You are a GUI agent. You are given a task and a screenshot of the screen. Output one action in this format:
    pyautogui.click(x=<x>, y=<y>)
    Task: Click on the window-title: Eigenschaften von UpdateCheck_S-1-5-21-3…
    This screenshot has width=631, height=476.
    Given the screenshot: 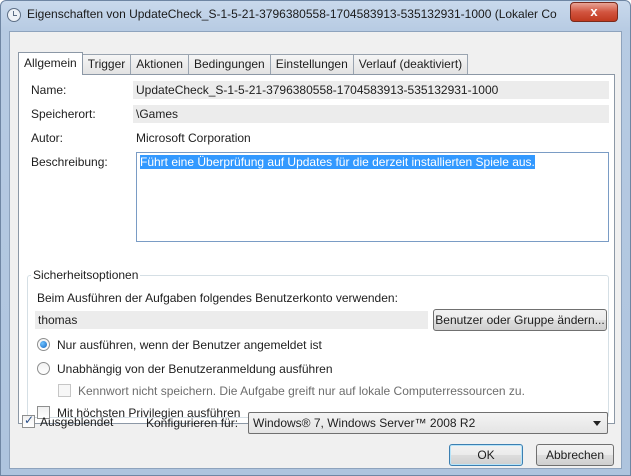 What is the action you would take?
    pyautogui.click(x=292, y=14)
    